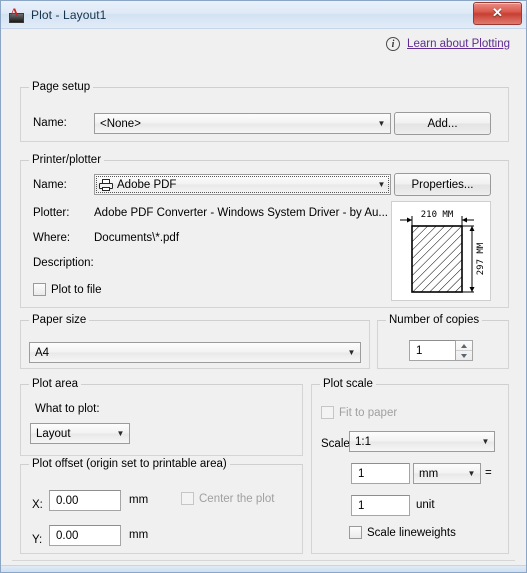  I want to click on copies-stepper, so click(464, 350).